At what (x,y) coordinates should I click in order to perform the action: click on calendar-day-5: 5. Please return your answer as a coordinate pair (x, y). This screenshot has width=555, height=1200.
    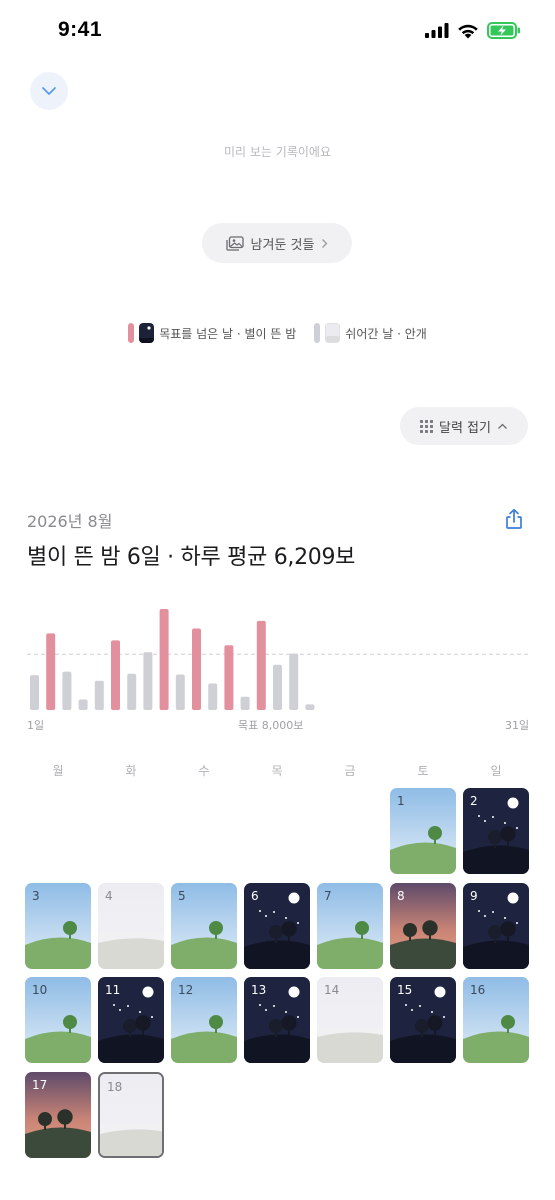
    Looking at the image, I should click on (204, 926).